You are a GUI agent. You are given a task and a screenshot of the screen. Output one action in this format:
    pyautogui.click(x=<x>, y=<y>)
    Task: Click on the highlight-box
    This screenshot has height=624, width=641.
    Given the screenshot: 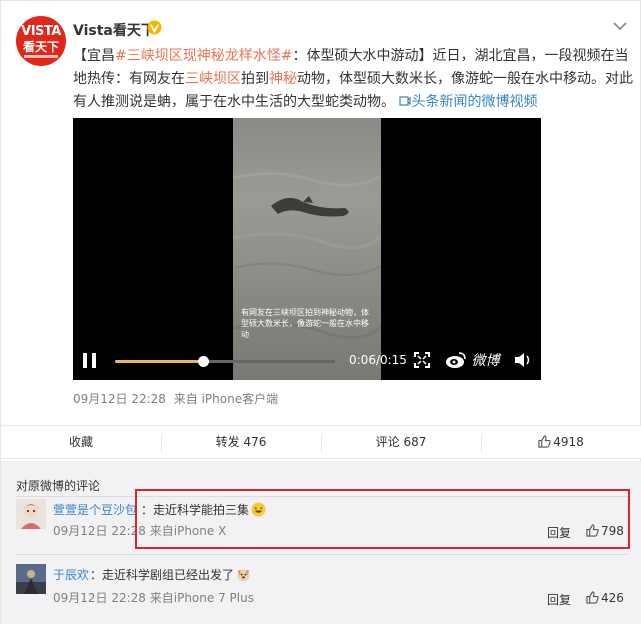 What is the action you would take?
    pyautogui.click(x=382, y=519)
    